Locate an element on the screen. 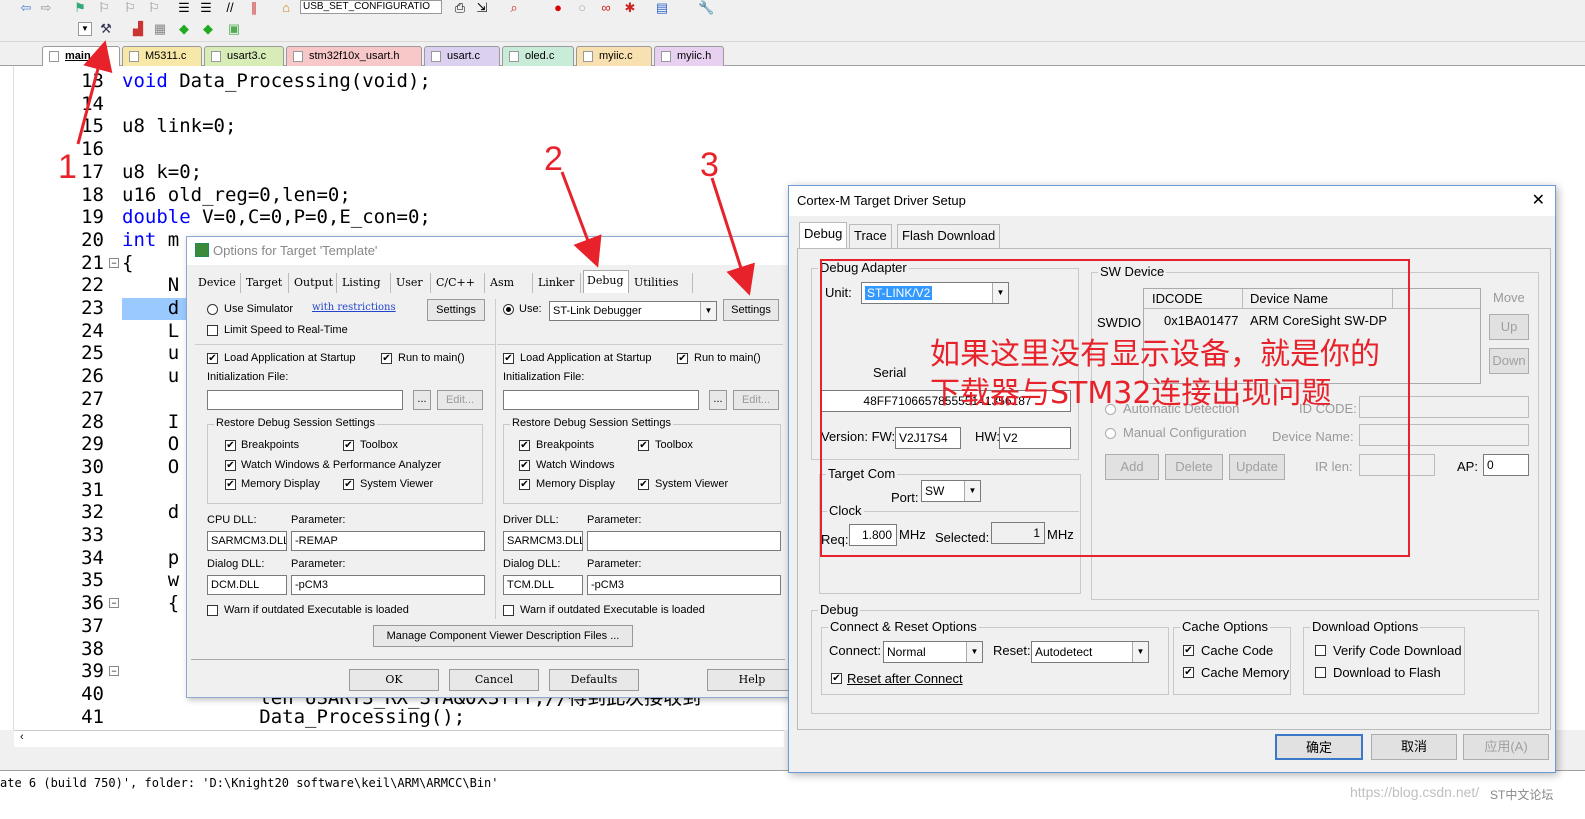 The width and height of the screenshot is (1585, 819). run-time-environment-icon: ◆ is located at coordinates (208, 29).